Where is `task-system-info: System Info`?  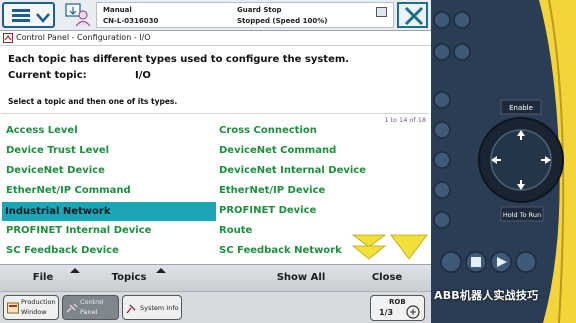 task-system-info: System Info is located at coordinates (152, 307).